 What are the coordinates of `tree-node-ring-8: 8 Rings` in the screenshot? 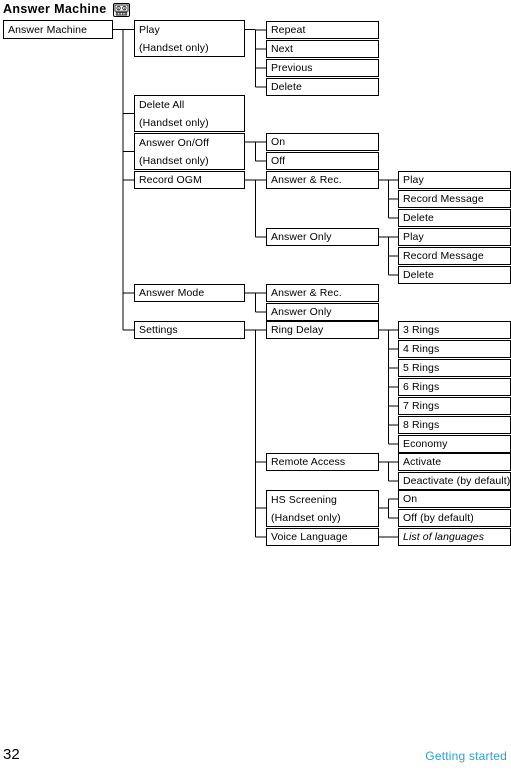 It's located at (454, 425).